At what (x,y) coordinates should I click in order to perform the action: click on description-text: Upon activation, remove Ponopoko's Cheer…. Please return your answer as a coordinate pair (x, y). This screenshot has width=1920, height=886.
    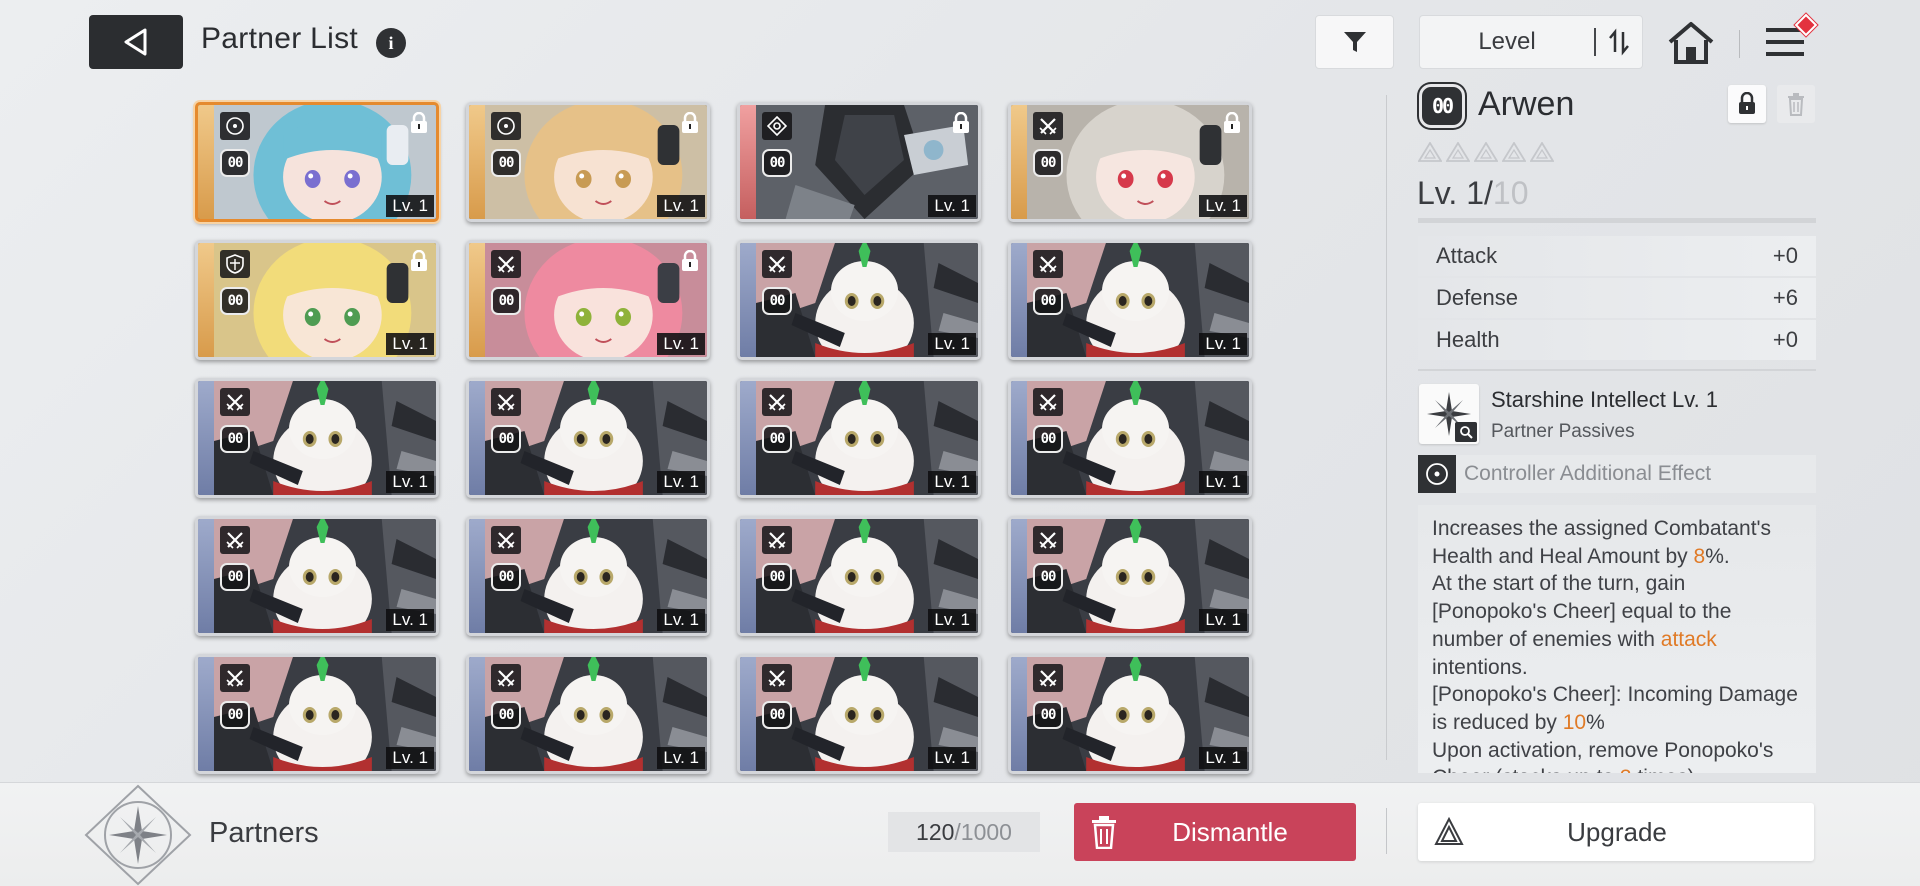
    Looking at the image, I should click on (1603, 755).